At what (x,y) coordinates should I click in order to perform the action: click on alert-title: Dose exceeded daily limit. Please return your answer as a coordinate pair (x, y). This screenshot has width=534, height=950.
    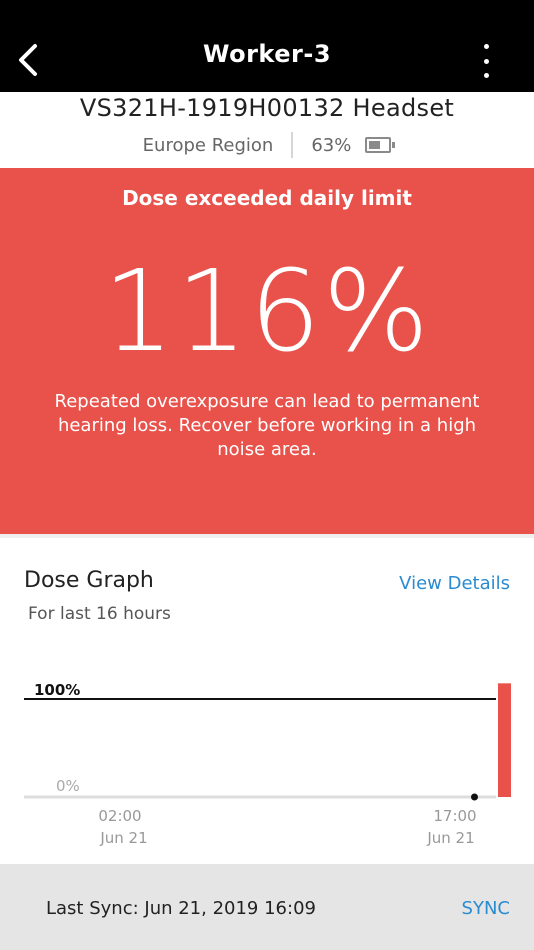
    Looking at the image, I should click on (267, 198).